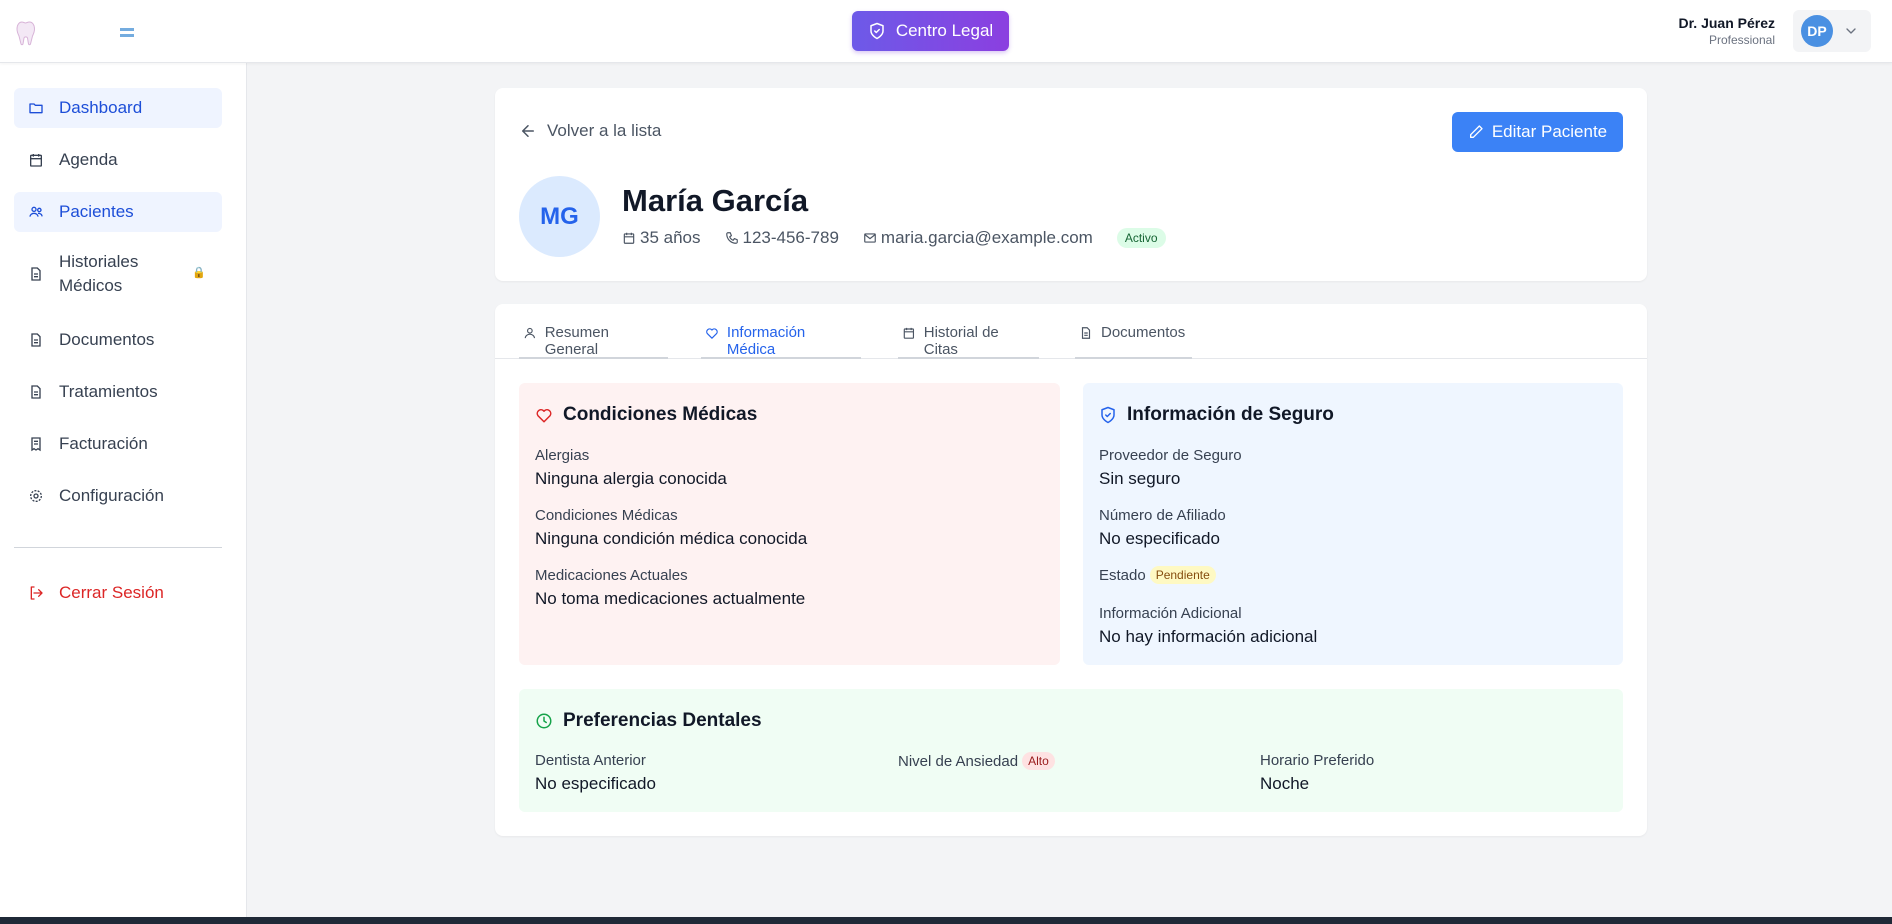 The image size is (1892, 924). Describe the element at coordinates (1727, 23) in the screenshot. I see `user-name: Dr. Juan Pérez` at that location.